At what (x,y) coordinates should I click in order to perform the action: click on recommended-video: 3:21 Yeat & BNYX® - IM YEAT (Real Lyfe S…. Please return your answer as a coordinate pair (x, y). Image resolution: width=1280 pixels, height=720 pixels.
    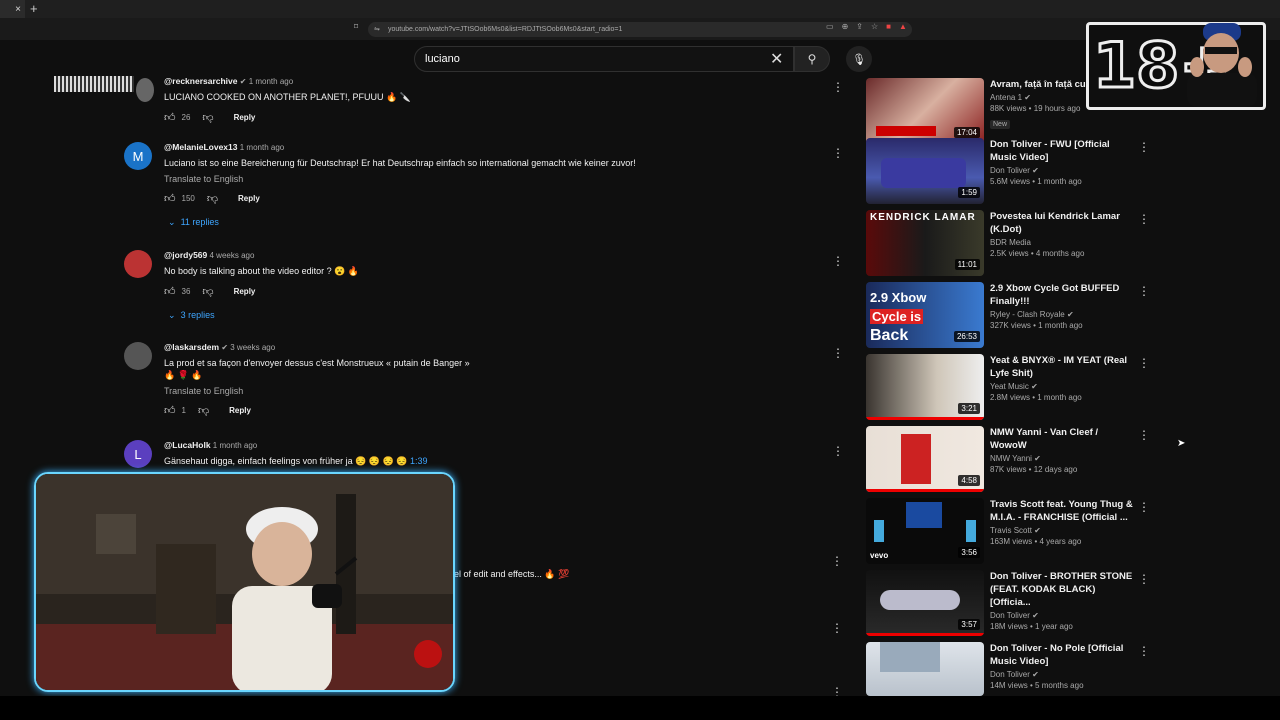
    Looking at the image, I should click on (1011, 387).